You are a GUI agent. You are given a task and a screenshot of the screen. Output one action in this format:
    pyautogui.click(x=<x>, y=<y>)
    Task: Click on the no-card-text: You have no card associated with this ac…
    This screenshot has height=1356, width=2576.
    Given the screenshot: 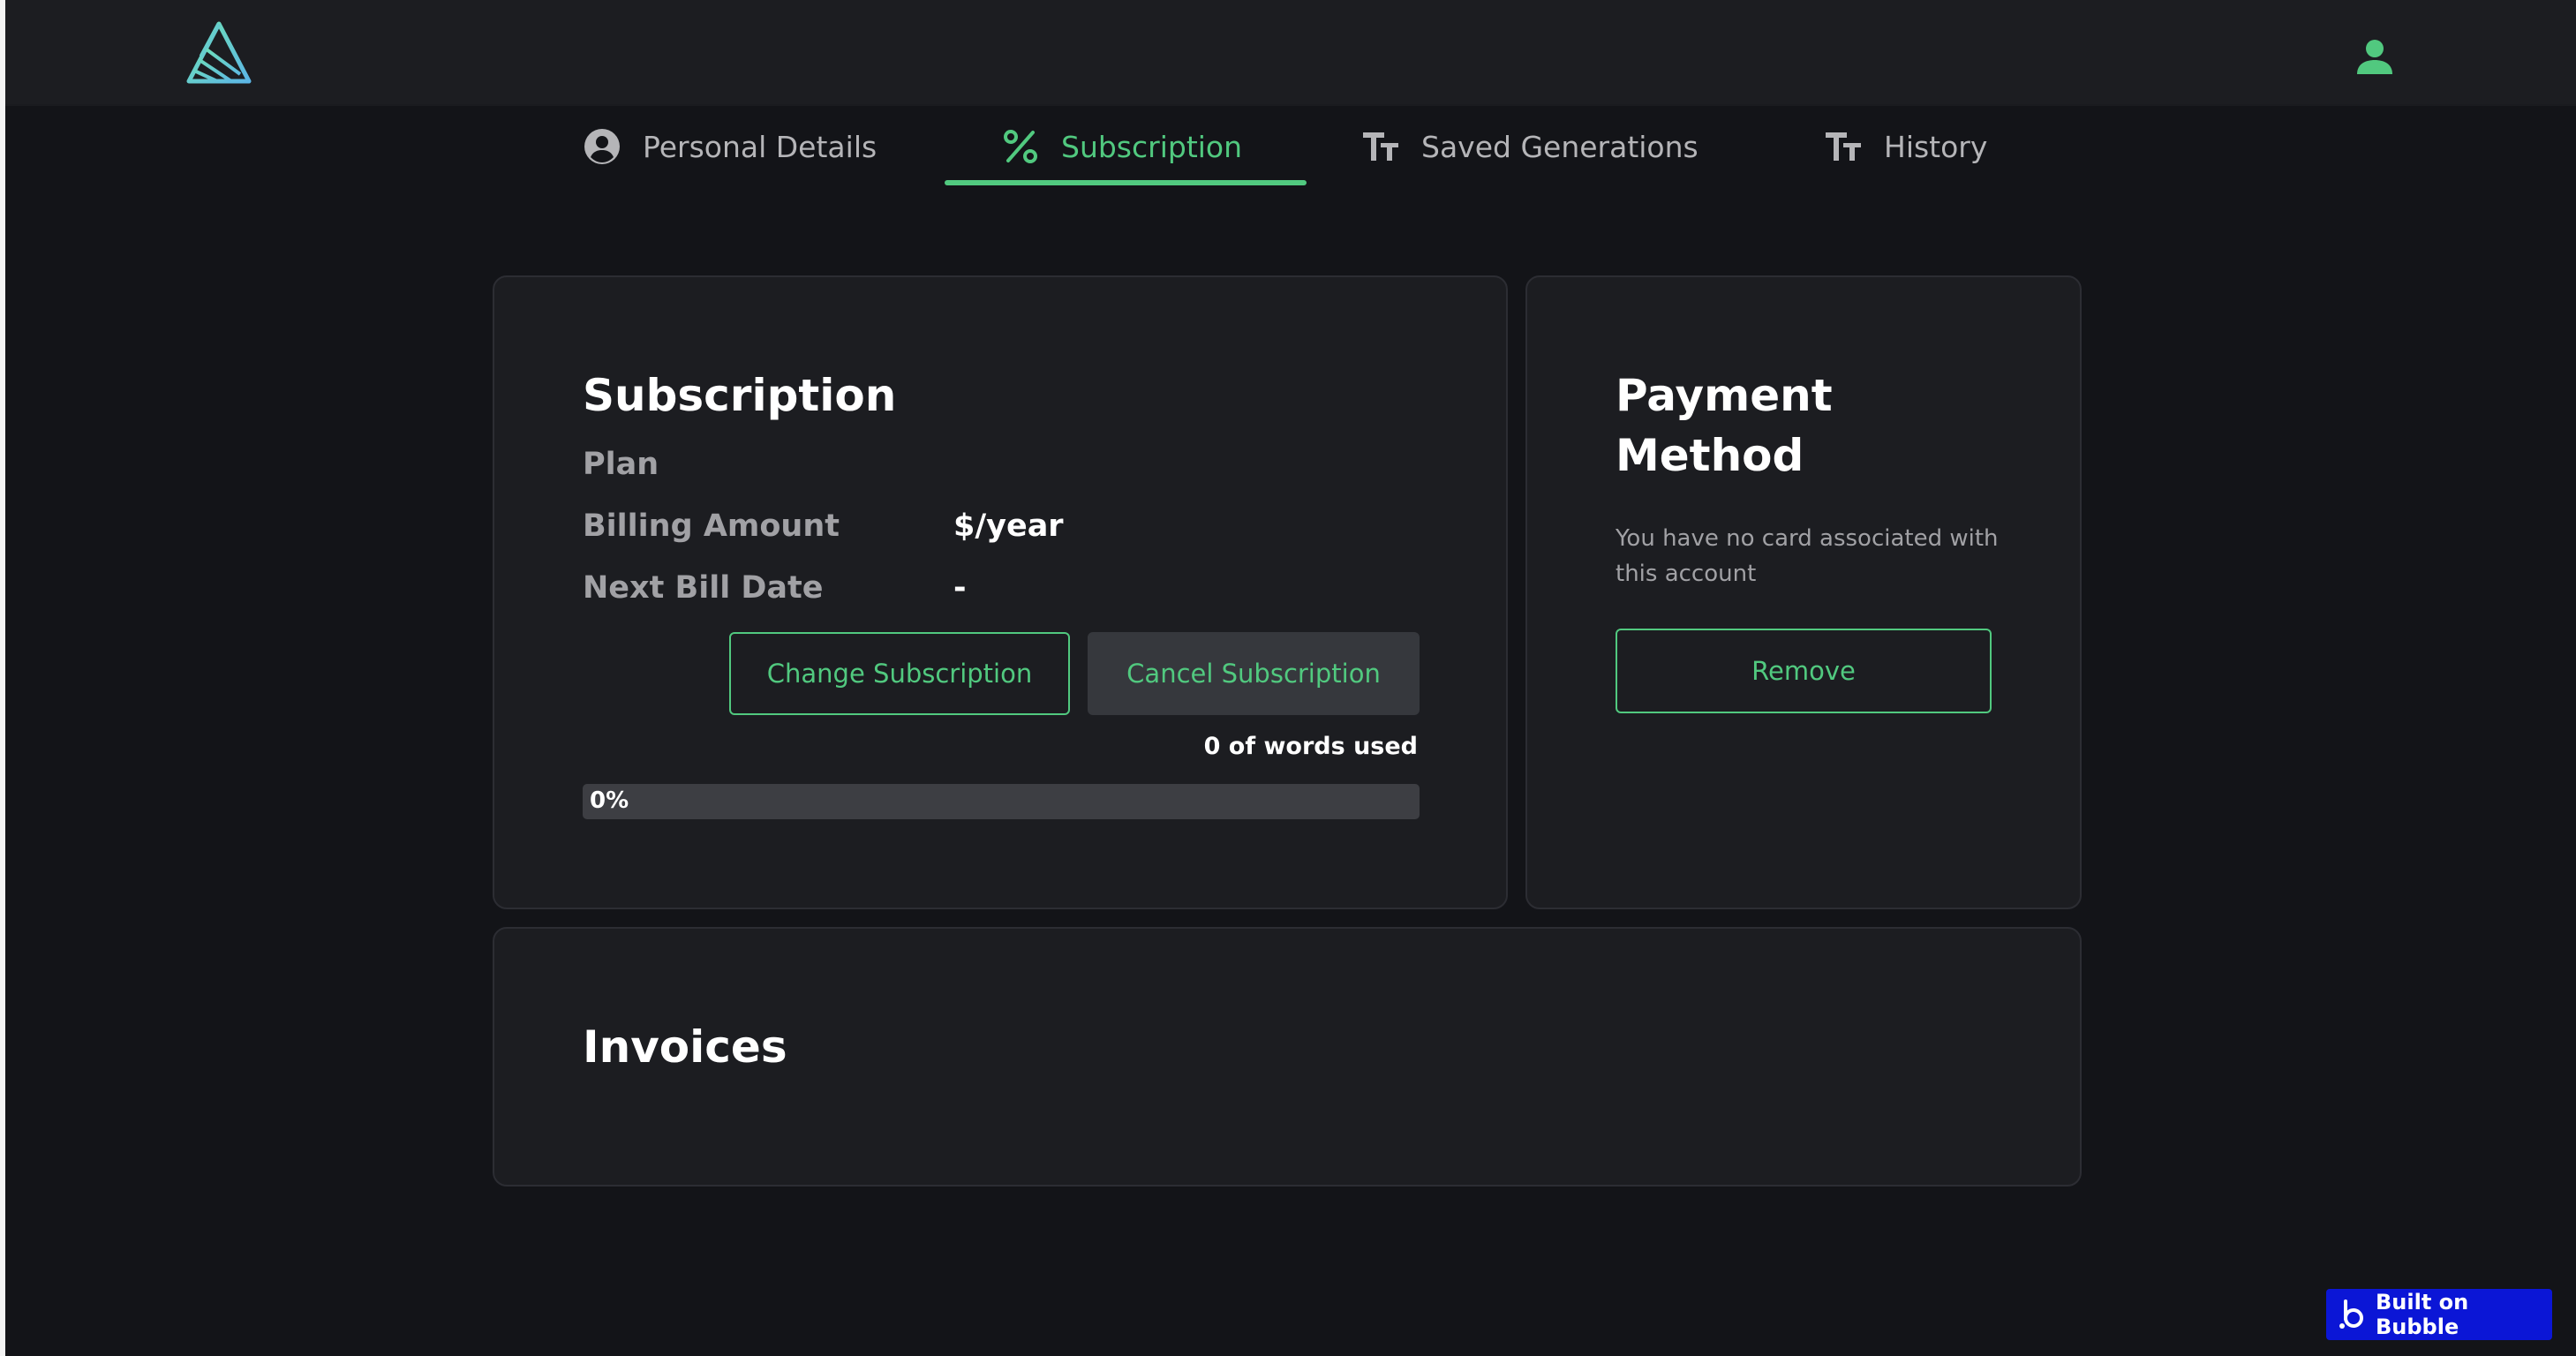 What is the action you would take?
    pyautogui.click(x=1808, y=556)
    